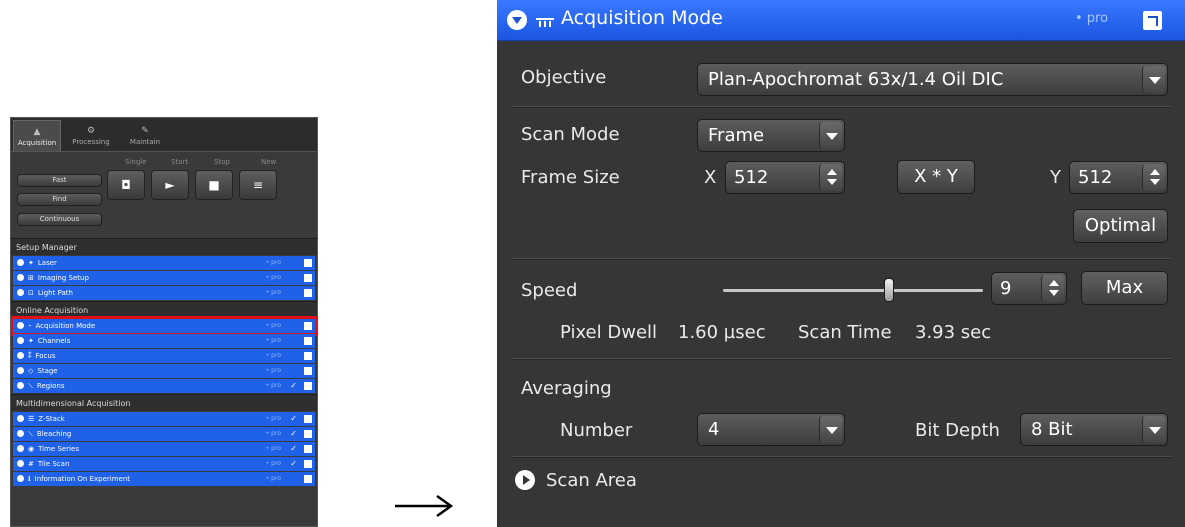 The image size is (1185, 527). Describe the element at coordinates (856, 79) in the screenshot. I see `objective-value: Plan-Apochromat 63x/1.4 Oil DIC` at that location.